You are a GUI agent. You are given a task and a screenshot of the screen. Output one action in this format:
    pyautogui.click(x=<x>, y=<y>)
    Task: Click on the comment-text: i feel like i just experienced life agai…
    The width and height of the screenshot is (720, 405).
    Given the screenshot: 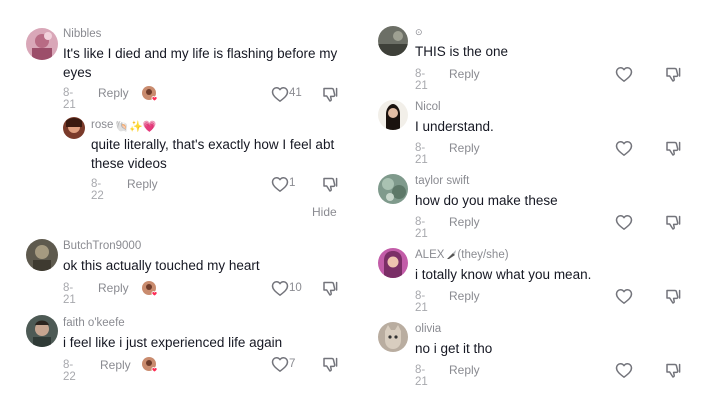 What is the action you would take?
    pyautogui.click(x=173, y=342)
    